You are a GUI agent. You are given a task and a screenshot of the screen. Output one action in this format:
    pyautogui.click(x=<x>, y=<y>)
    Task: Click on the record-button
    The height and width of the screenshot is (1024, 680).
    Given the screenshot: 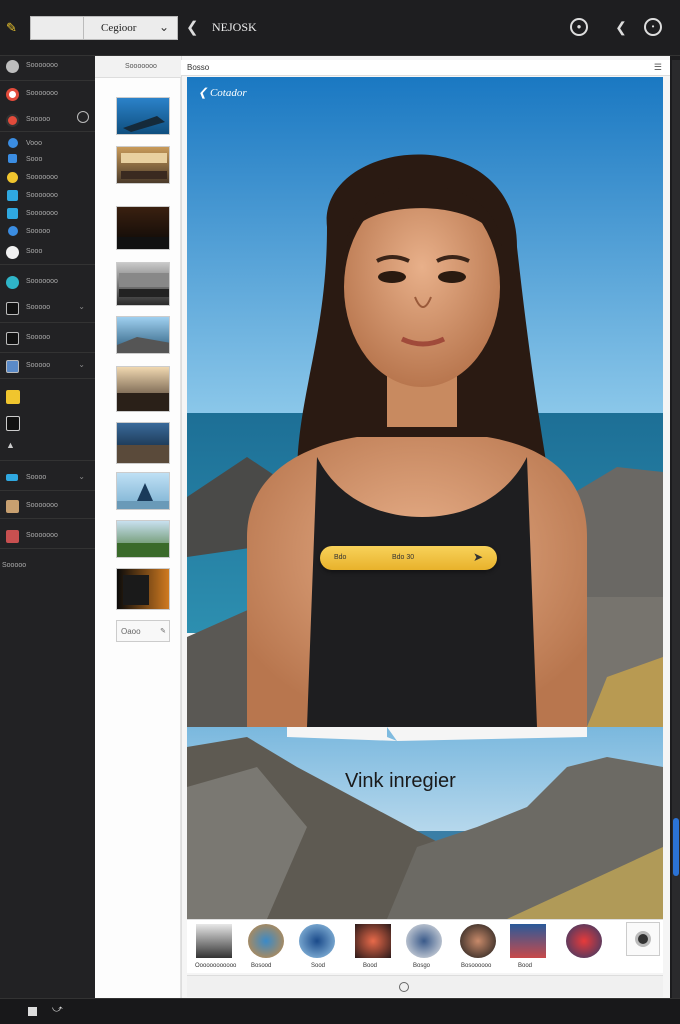 What is the action you would take?
    pyautogui.click(x=643, y=939)
    